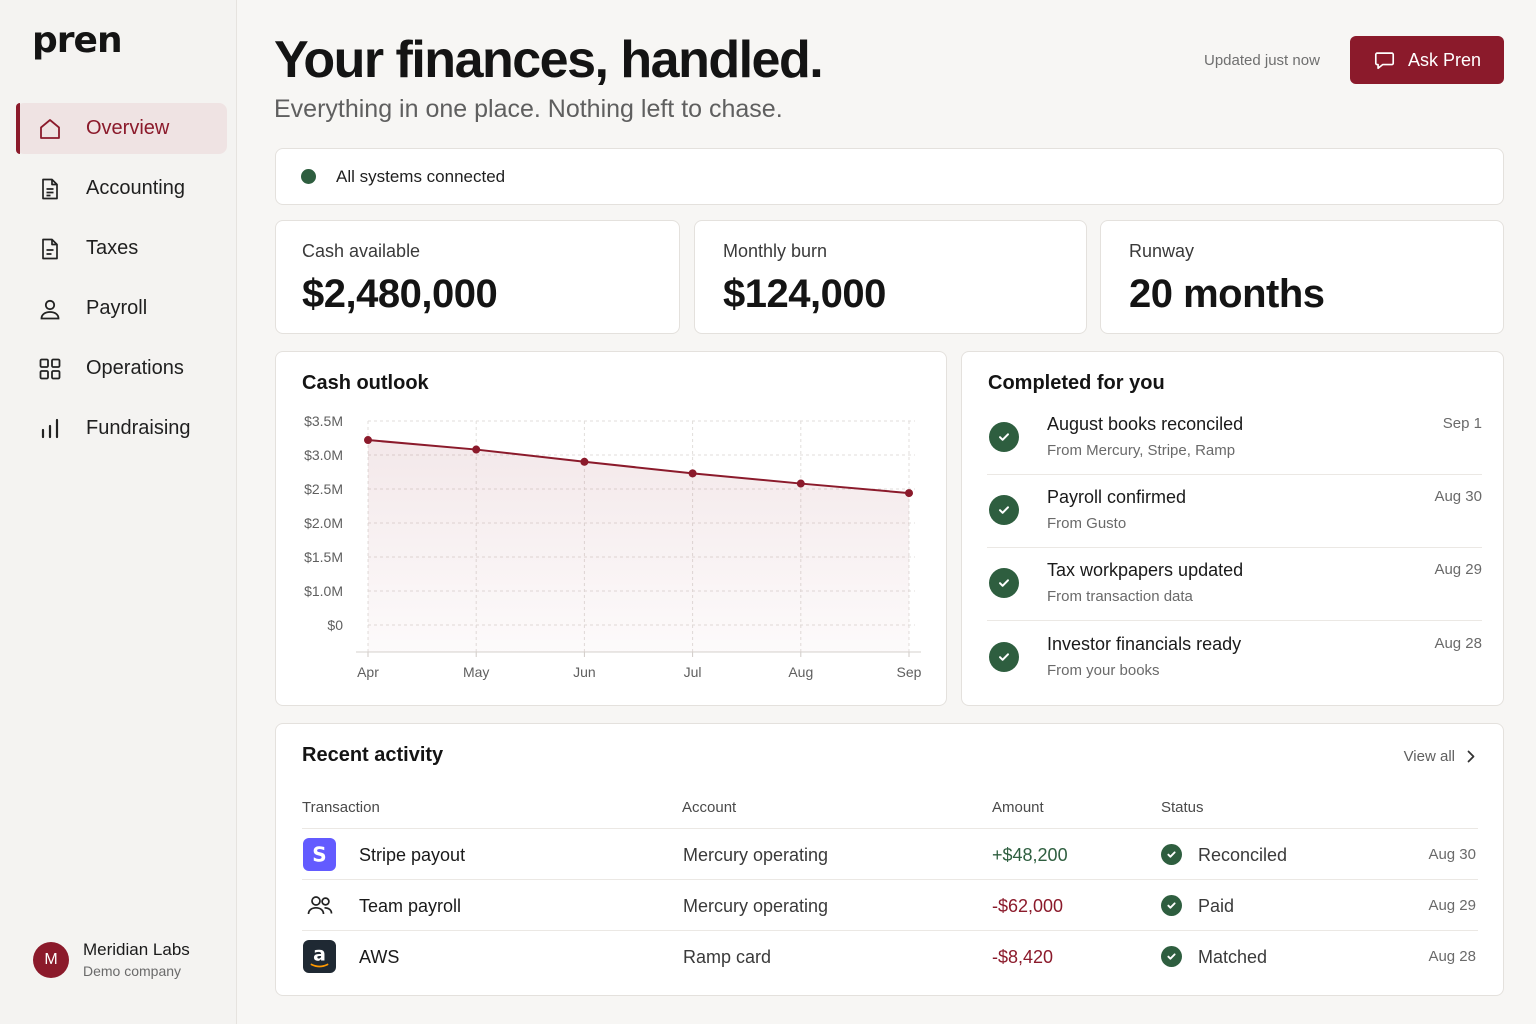 The width and height of the screenshot is (1536, 1024). What do you see at coordinates (50, 309) in the screenshot?
I see `person-icon` at bounding box center [50, 309].